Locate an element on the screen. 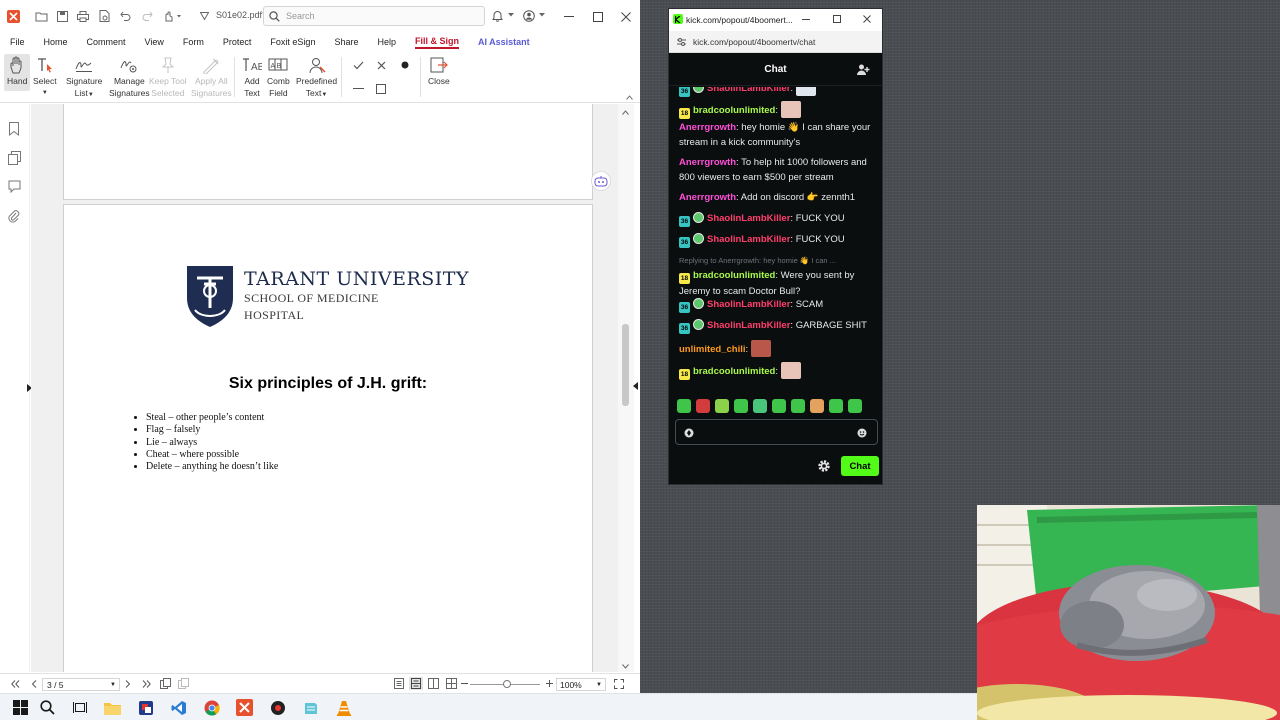  menu-foxit-esign: Foxit eSign is located at coordinates (292, 42).